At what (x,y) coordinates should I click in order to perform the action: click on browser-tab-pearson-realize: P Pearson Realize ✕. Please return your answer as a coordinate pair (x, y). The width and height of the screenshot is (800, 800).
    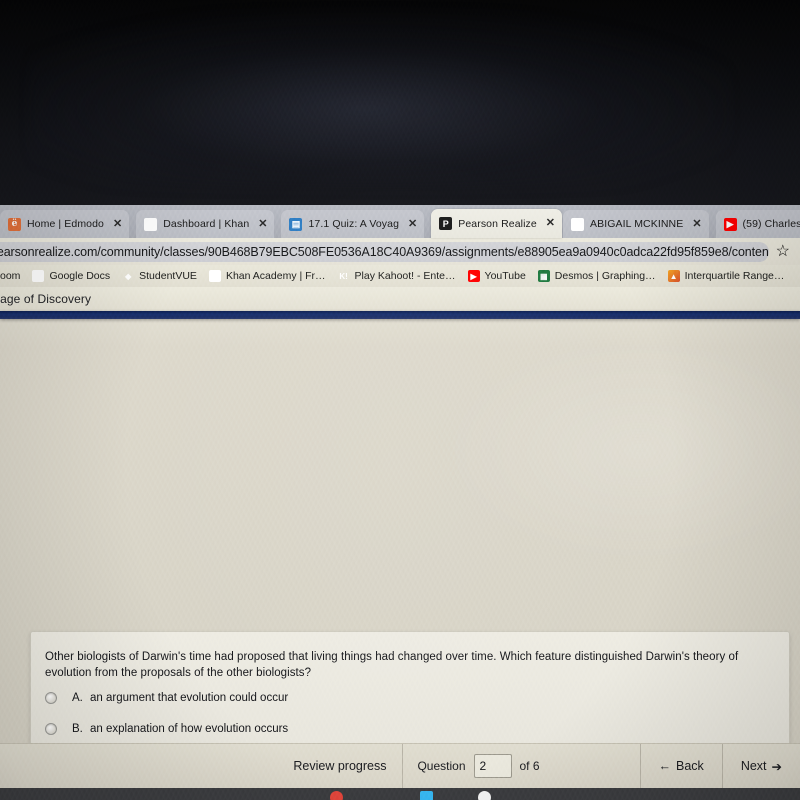
    Looking at the image, I should click on (497, 223).